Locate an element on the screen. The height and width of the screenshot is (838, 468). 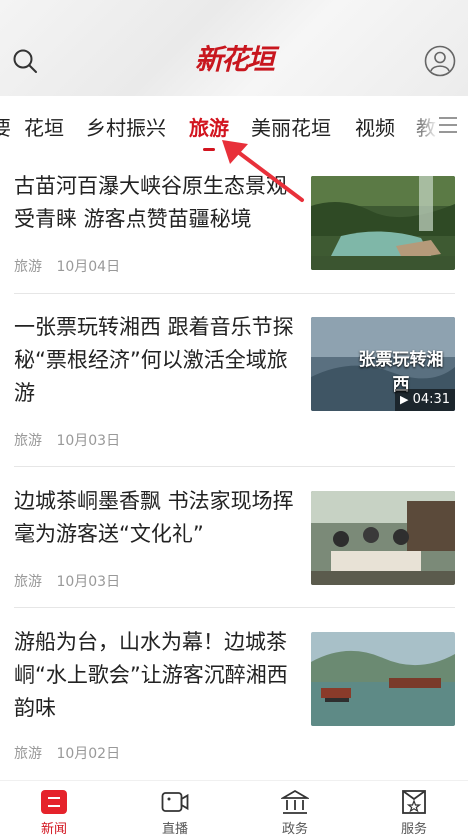
news-title: 一张票玩转湘西 跟着音乐节探秘“票根经济”何以激活全域旅游 is located at coordinates (156, 360).